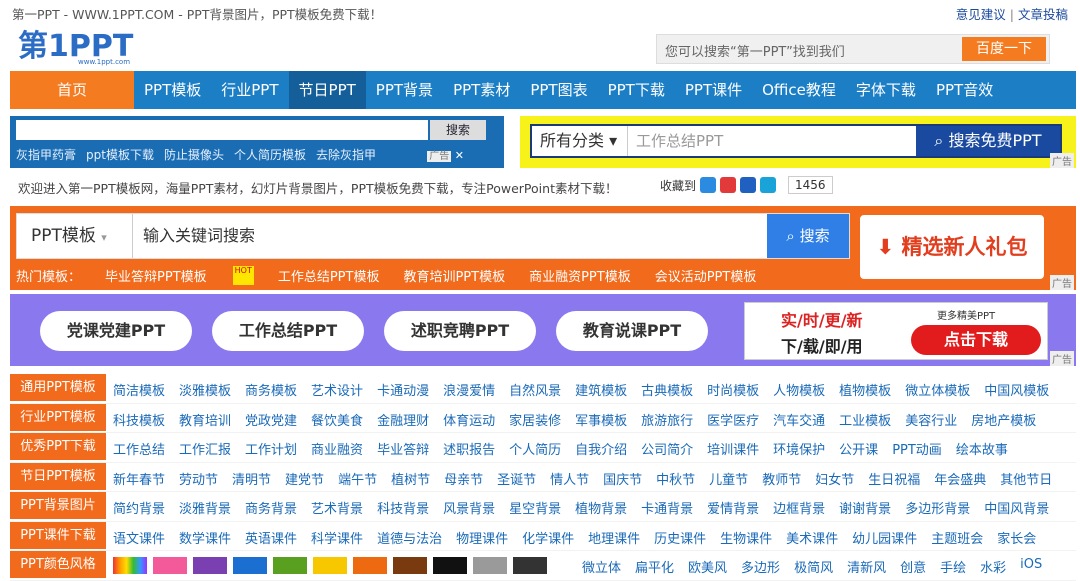 The width and height of the screenshot is (1080, 581). What do you see at coordinates (858, 448) in the screenshot?
I see `category-link: 公开课` at bounding box center [858, 448].